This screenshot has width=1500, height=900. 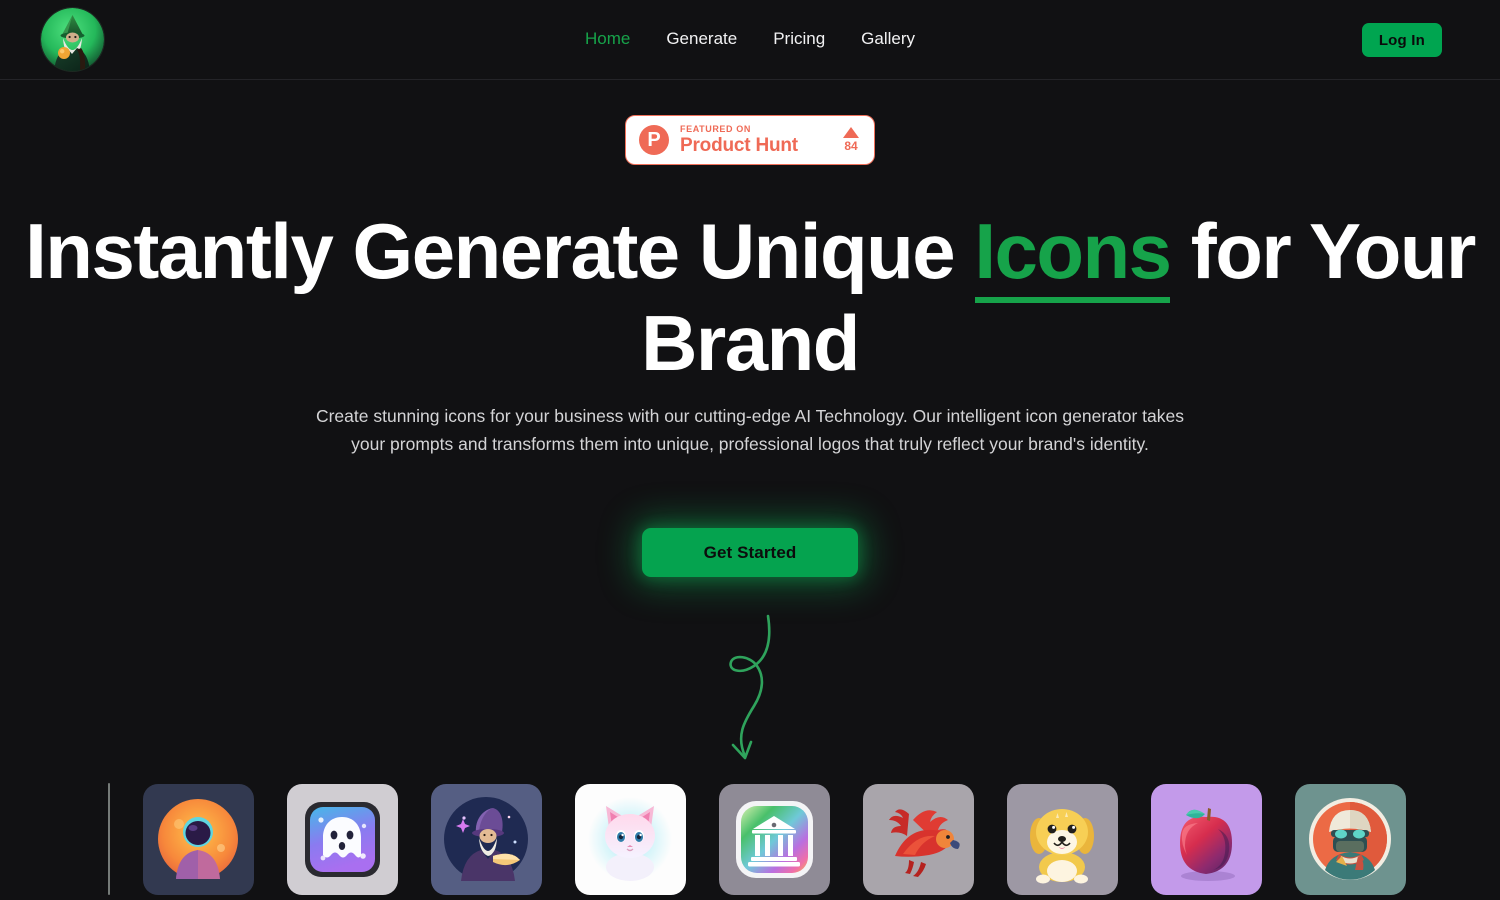 I want to click on product-hunt-badge: P FEATURED ON Product Hunt 84, so click(x=750, y=140).